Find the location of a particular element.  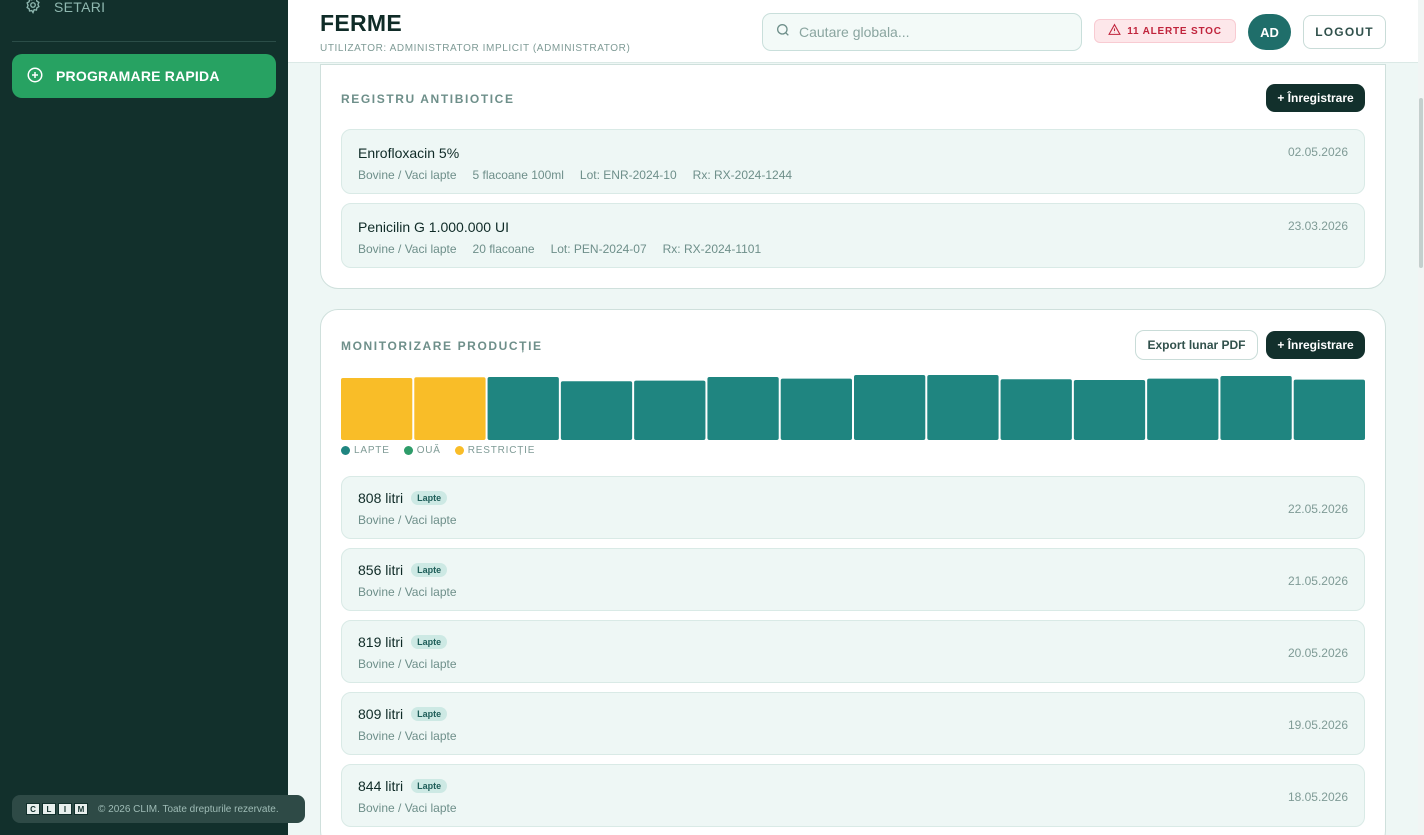

logo-letter: L is located at coordinates (49, 809).